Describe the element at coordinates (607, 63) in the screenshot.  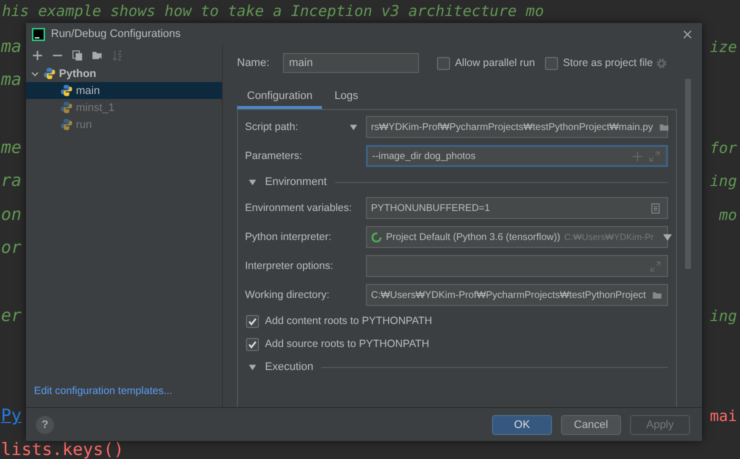
I see `checkbox-label: Store as project file` at that location.